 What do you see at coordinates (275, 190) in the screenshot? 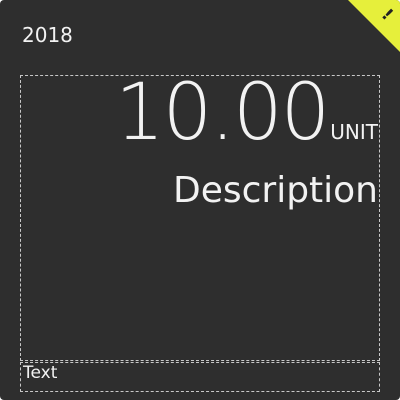
I see `kpi-description: Description` at bounding box center [275, 190].